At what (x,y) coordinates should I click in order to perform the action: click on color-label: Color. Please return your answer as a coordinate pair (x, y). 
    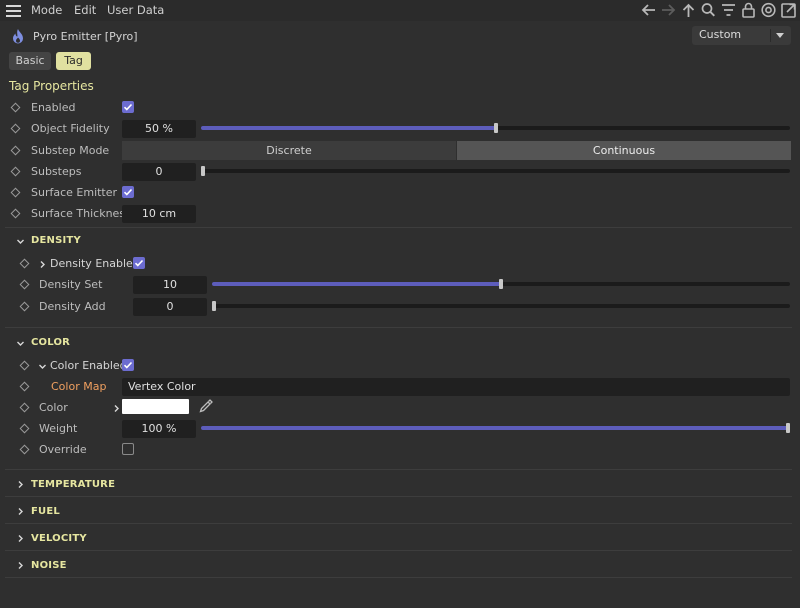
    Looking at the image, I should click on (53, 407).